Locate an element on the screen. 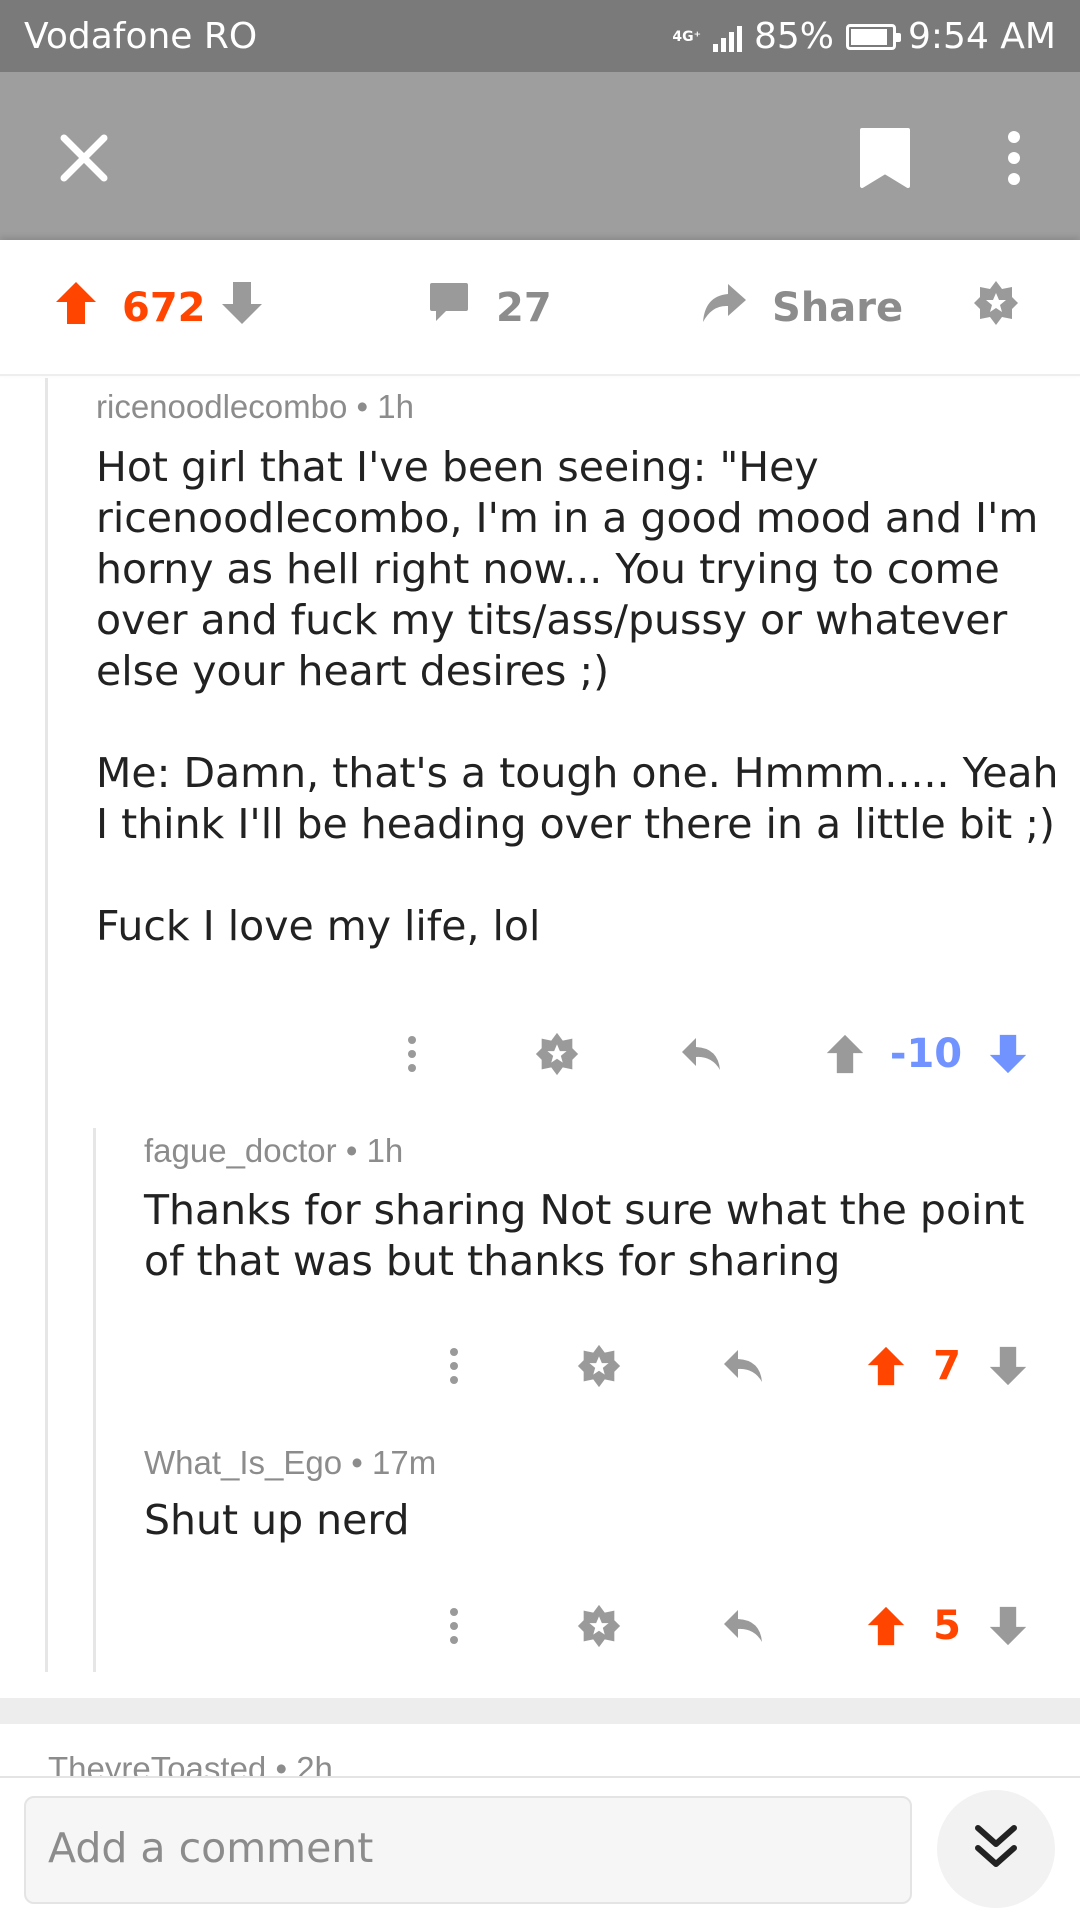 The height and width of the screenshot is (1920, 1080). jump-to-next-button is located at coordinates (996, 1849).